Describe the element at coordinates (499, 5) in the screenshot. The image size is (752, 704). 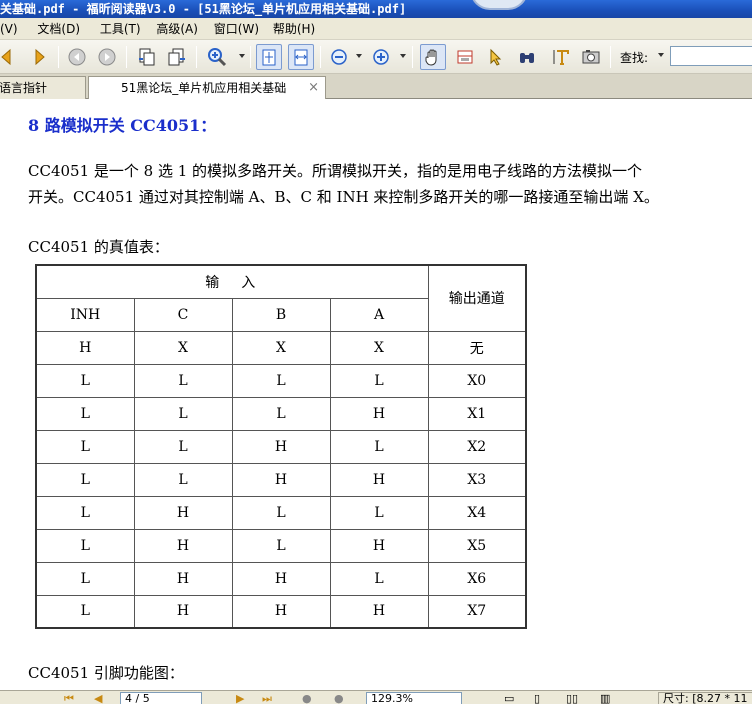
I see `title-bar-ornament` at that location.